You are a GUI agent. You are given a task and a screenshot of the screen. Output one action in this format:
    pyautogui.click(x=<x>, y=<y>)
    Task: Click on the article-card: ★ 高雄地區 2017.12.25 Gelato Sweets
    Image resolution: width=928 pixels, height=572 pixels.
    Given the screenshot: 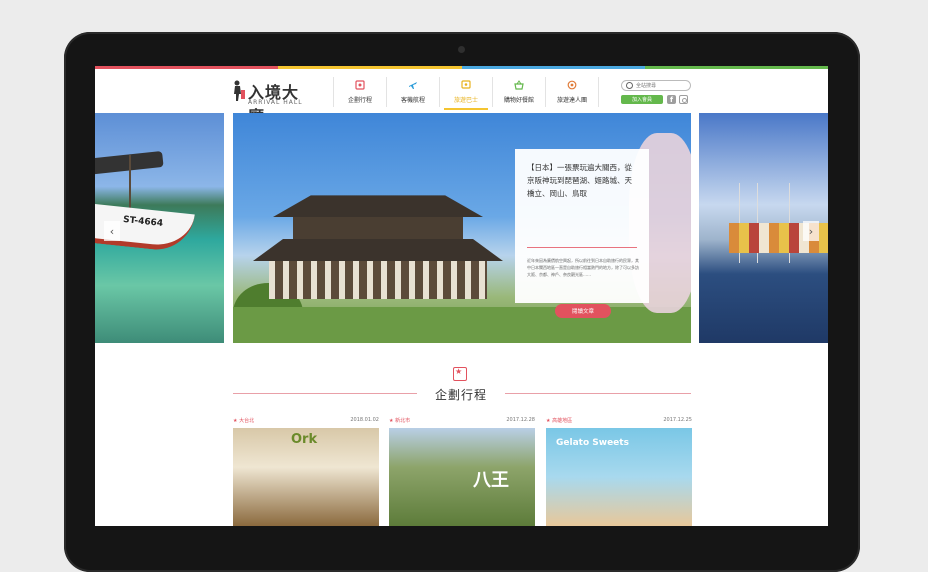 What is the action you would take?
    pyautogui.click(x=619, y=471)
    